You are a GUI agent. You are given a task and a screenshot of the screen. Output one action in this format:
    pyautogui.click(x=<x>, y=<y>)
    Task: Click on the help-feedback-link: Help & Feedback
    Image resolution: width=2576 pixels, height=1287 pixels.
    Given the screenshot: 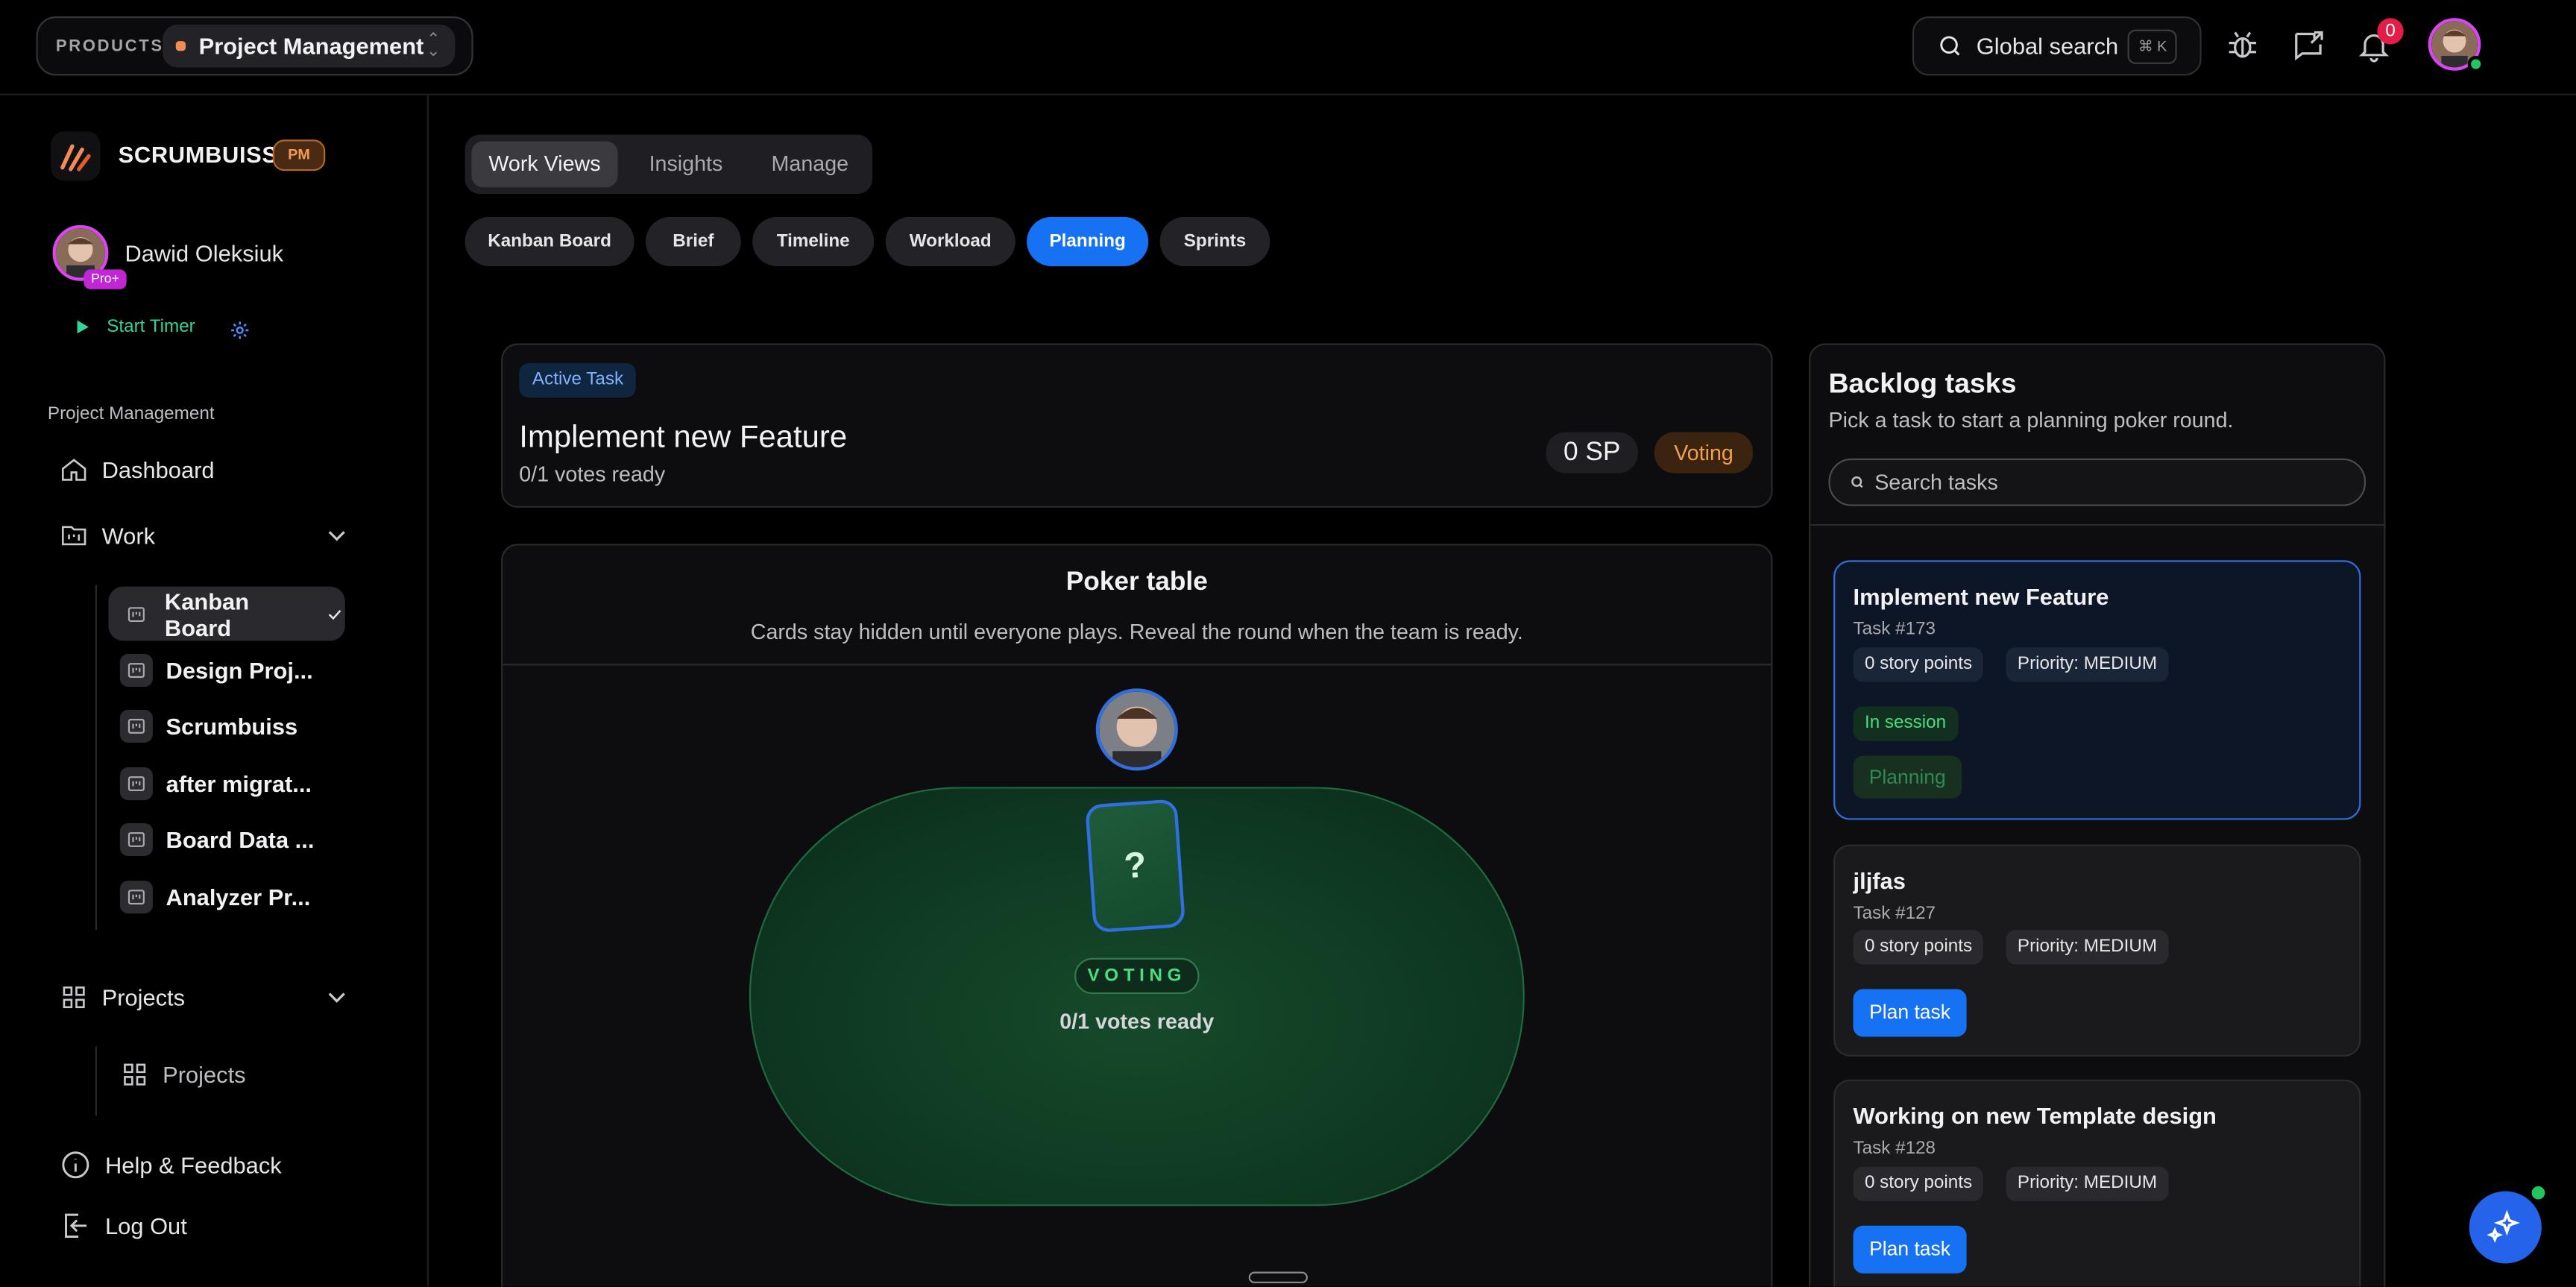 What is the action you would take?
    pyautogui.click(x=170, y=1164)
    